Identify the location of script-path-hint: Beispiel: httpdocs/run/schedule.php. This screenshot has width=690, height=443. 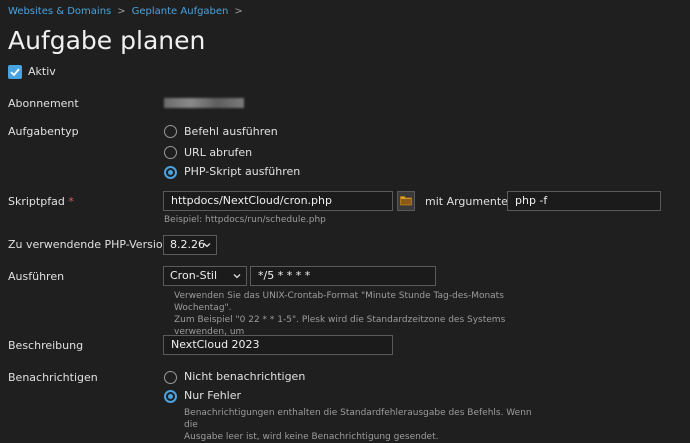
(245, 220).